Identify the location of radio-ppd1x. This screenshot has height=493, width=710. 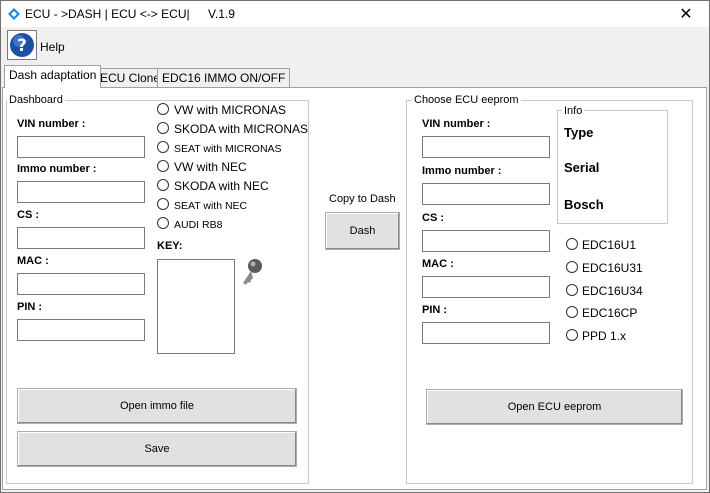
(572, 335).